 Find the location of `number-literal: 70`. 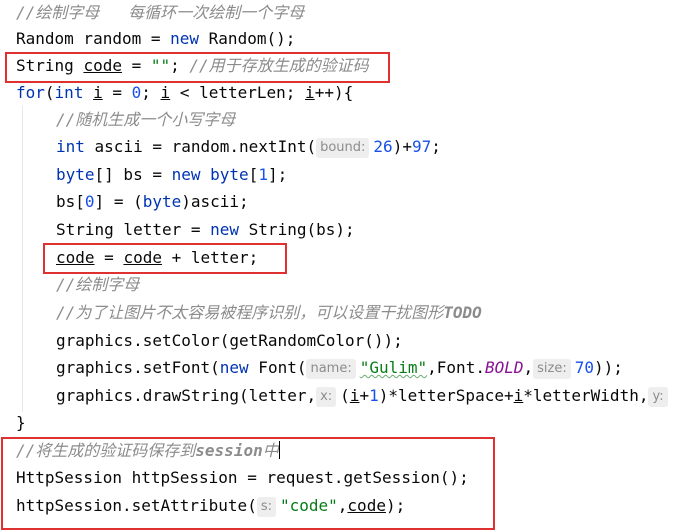

number-literal: 70 is located at coordinates (584, 367).